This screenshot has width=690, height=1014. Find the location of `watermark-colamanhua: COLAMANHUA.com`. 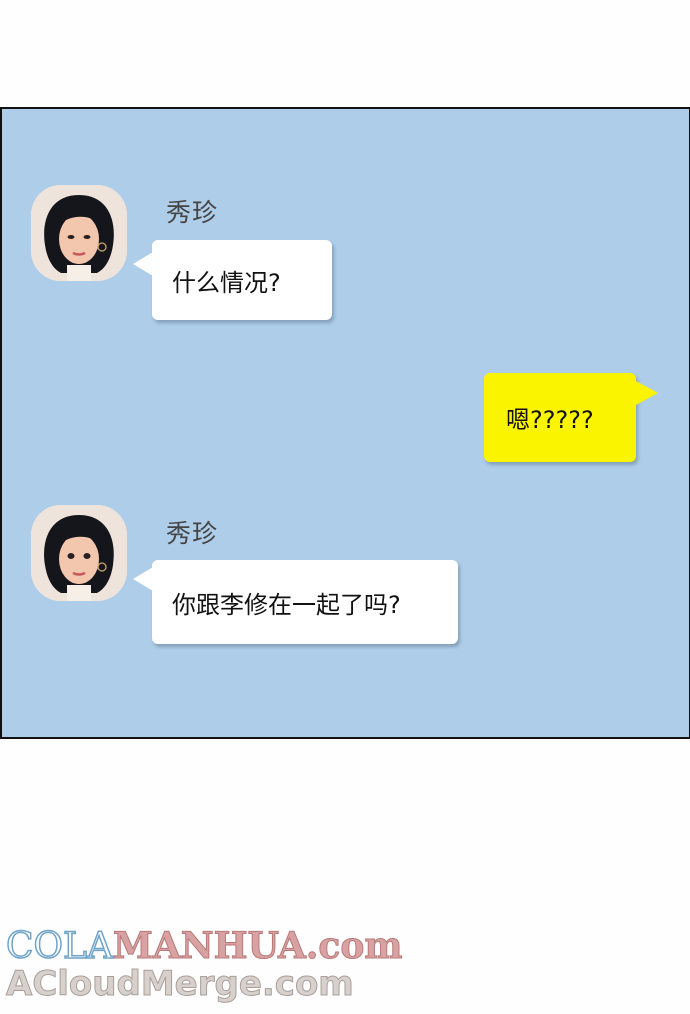

watermark-colamanhua: COLAMANHUA.com is located at coordinates (204, 946).